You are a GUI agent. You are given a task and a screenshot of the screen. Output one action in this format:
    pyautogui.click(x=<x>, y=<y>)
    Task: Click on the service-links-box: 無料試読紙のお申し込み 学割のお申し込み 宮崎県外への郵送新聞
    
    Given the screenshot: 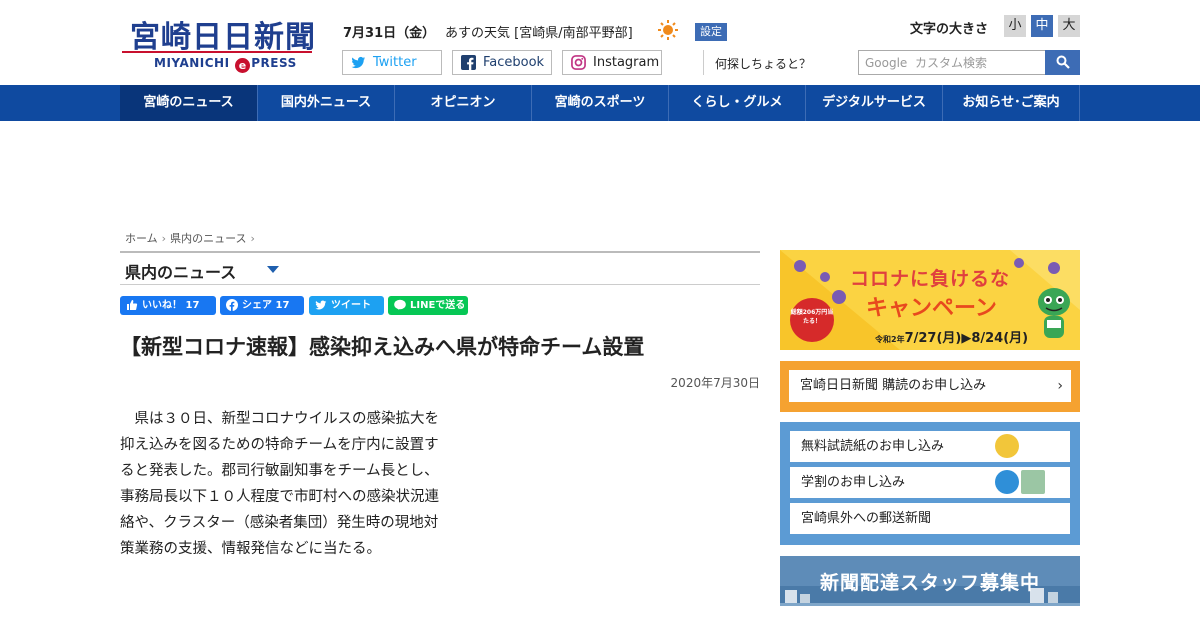 What is the action you would take?
    pyautogui.click(x=930, y=483)
    